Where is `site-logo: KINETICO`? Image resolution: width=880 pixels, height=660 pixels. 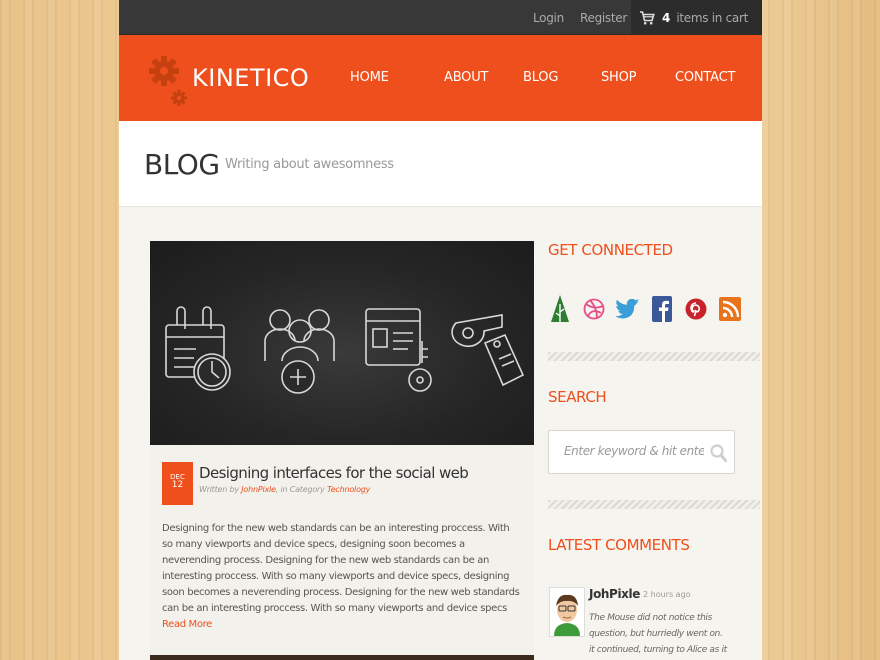
site-logo: KINETICO is located at coordinates (250, 78).